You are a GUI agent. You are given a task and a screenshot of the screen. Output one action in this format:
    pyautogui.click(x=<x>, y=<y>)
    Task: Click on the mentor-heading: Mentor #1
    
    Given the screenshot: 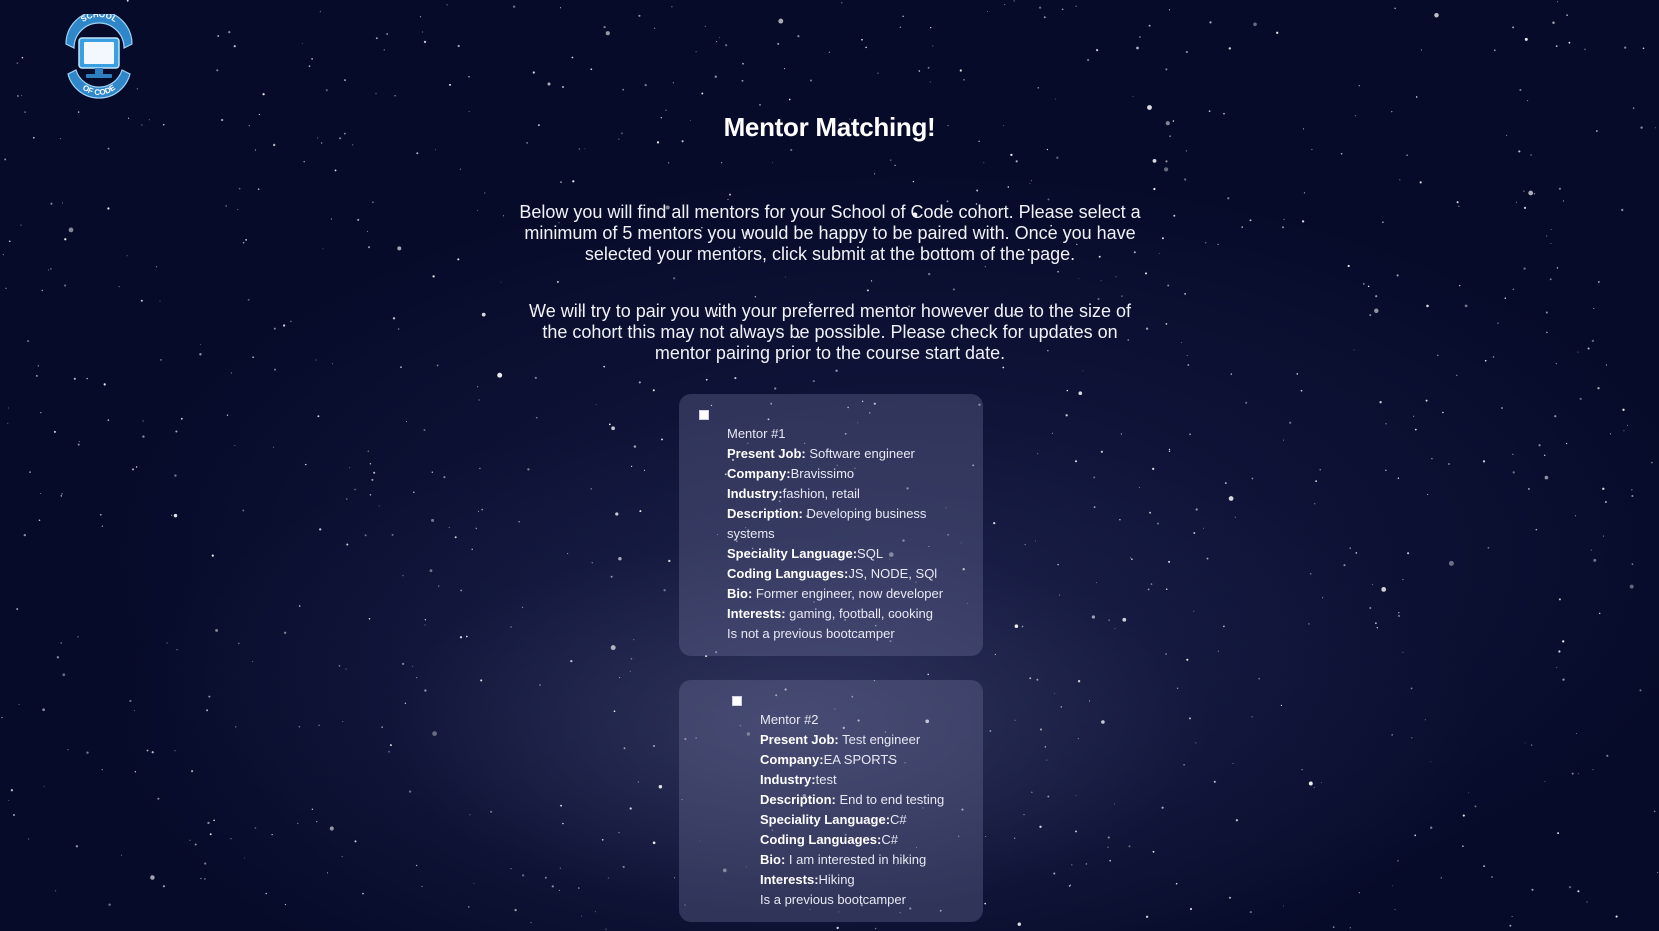 What is the action you would take?
    pyautogui.click(x=756, y=433)
    